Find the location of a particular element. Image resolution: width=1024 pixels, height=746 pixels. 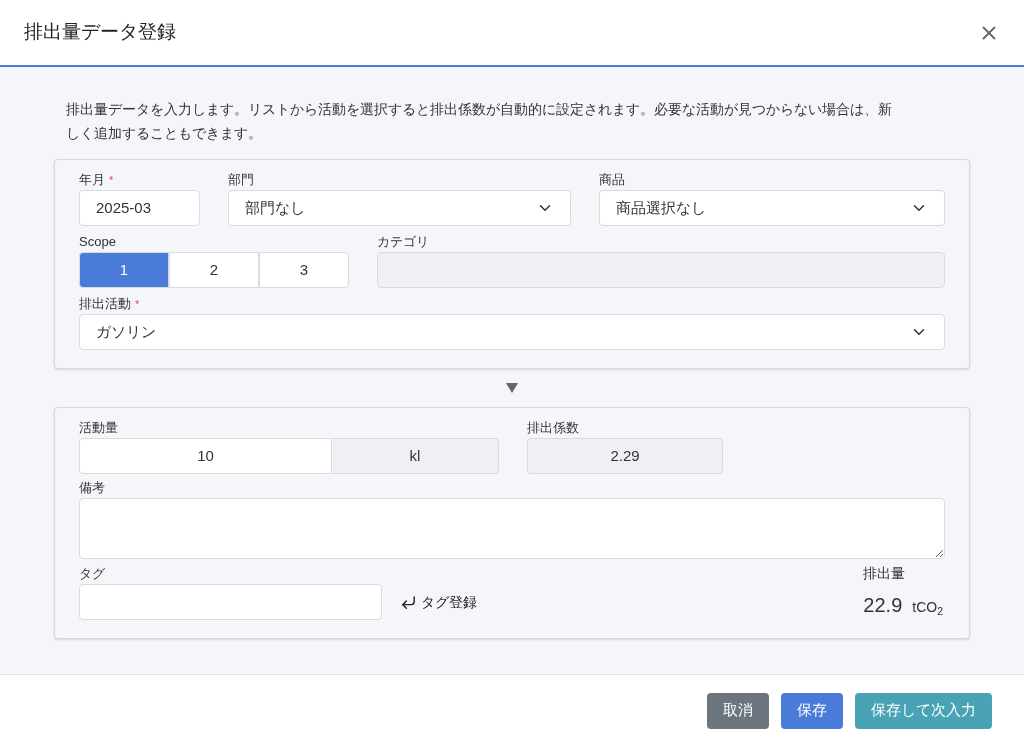

emissions-value: 22.9 is located at coordinates (883, 605).